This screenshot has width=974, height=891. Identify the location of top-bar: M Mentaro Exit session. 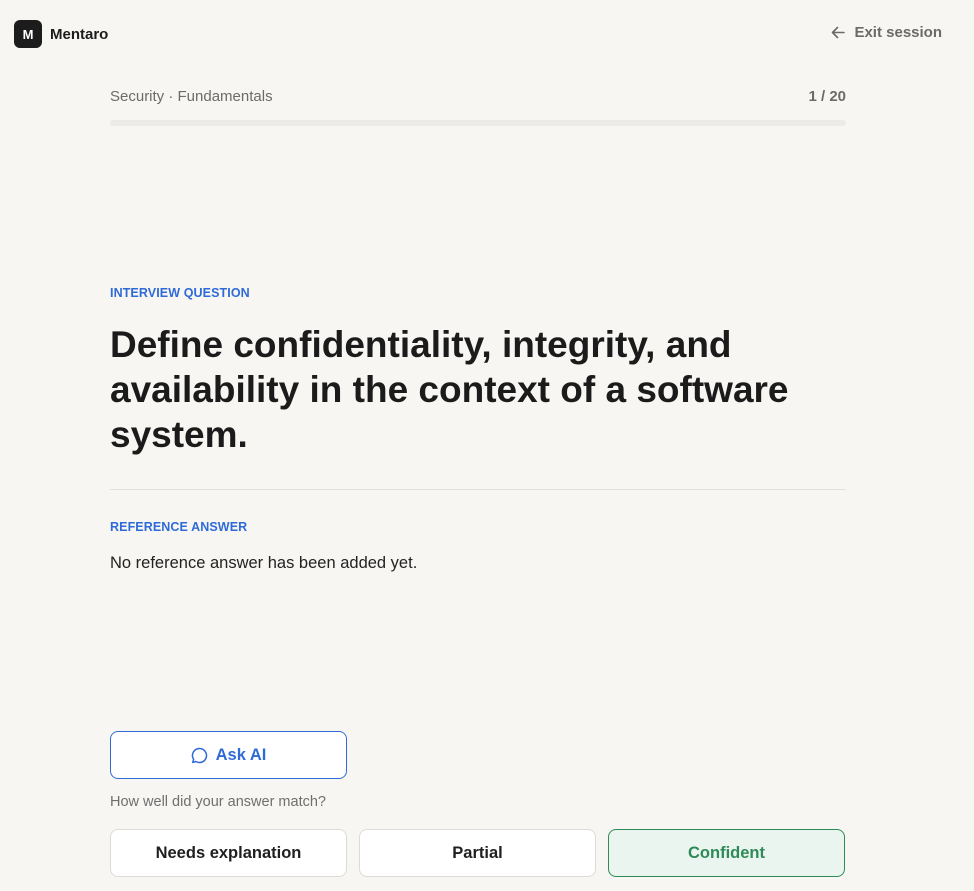
(487, 34).